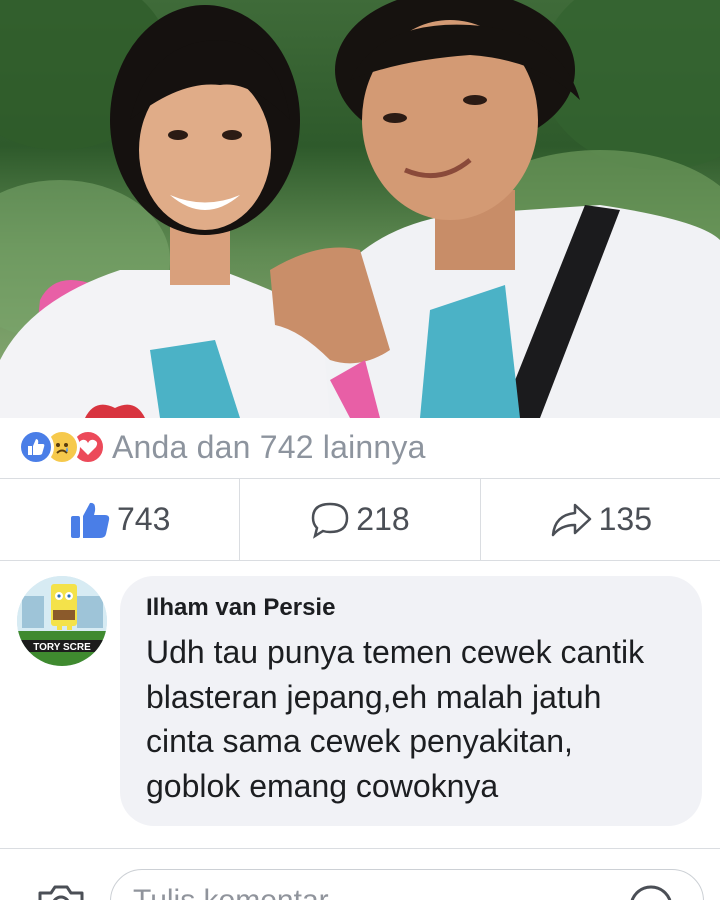  I want to click on like-reaction-icon, so click(36, 447).